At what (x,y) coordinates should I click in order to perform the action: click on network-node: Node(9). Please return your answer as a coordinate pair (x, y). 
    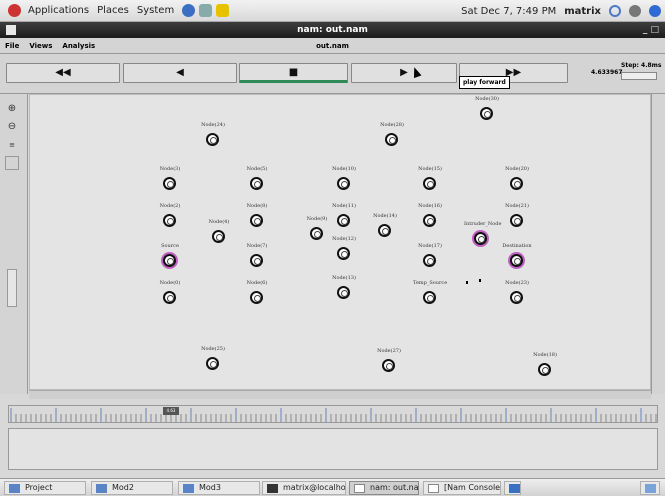
    Looking at the image, I should click on (317, 228).